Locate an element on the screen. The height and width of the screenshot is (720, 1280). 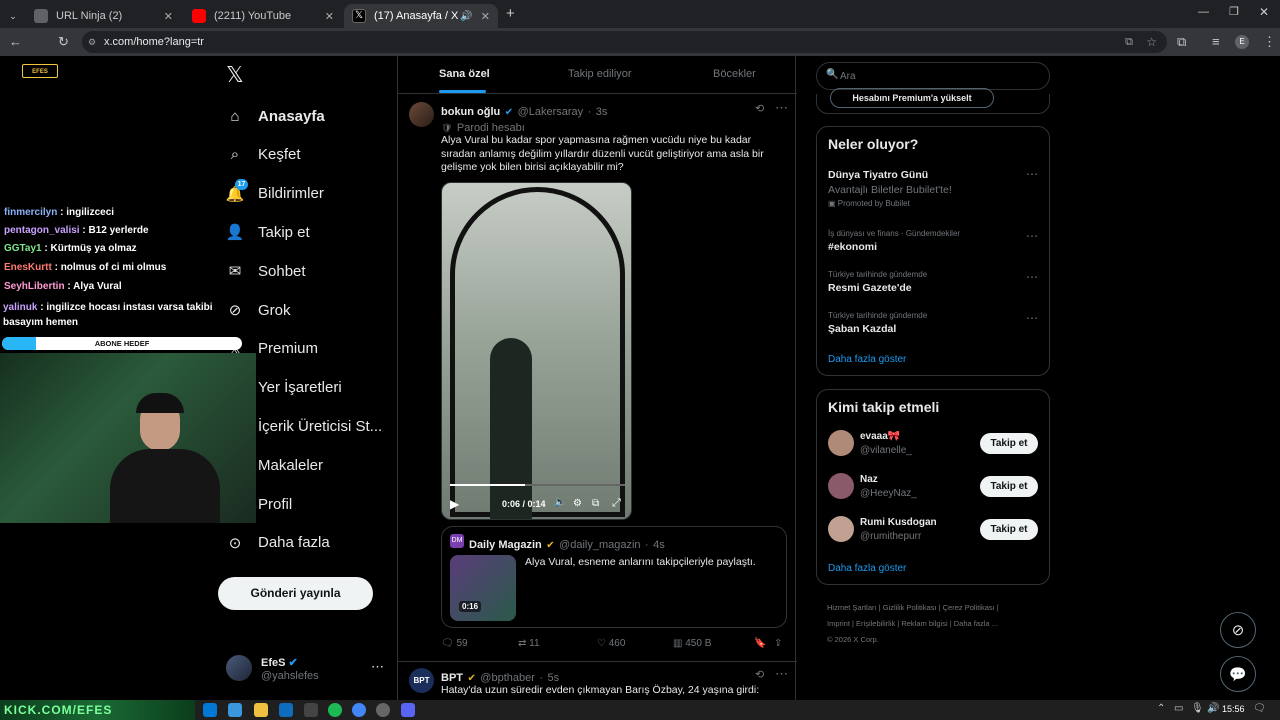
microphone-icon: 🎙 is located at coordinates (1197, 708).